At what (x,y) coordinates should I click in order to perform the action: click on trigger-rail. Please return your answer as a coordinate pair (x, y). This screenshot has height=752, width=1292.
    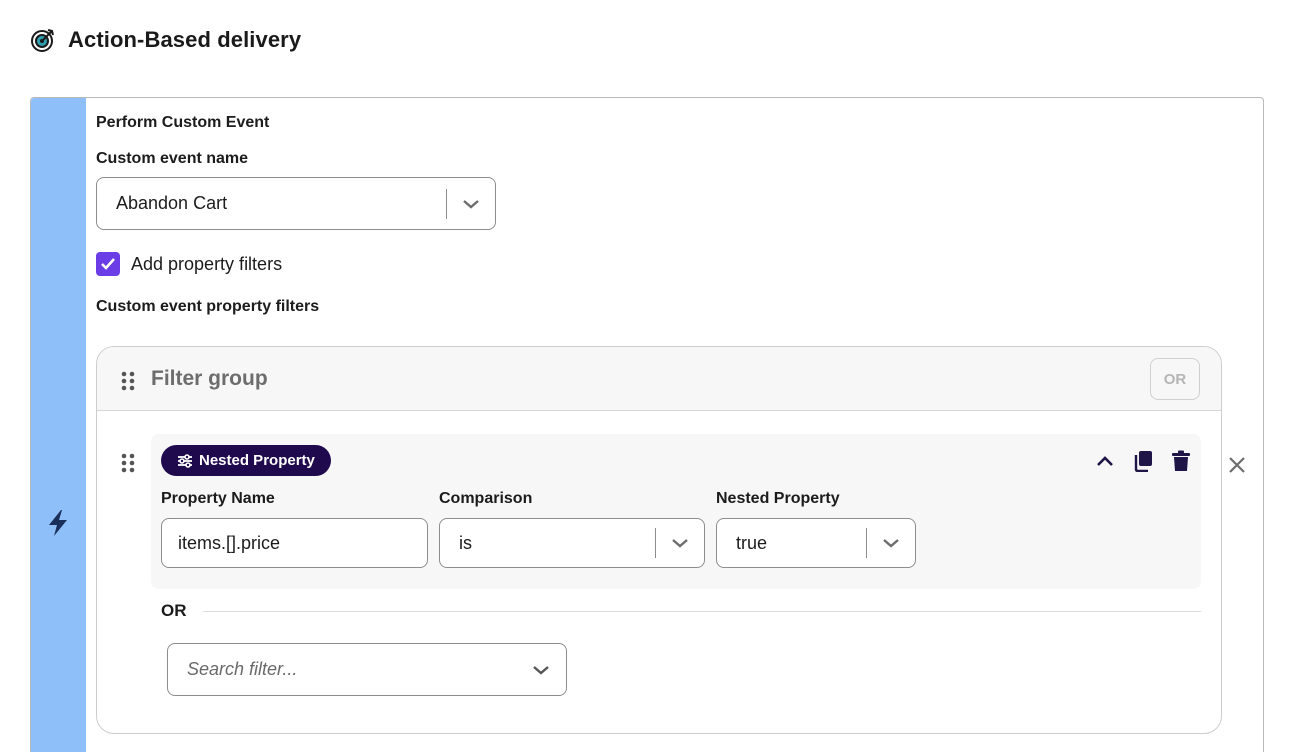
    Looking at the image, I should click on (58, 425).